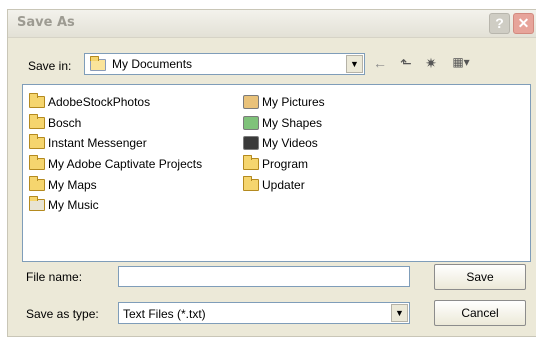 The width and height of the screenshot is (536, 337). Describe the element at coordinates (50, 66) in the screenshot. I see `save-in-label: Save in:` at that location.